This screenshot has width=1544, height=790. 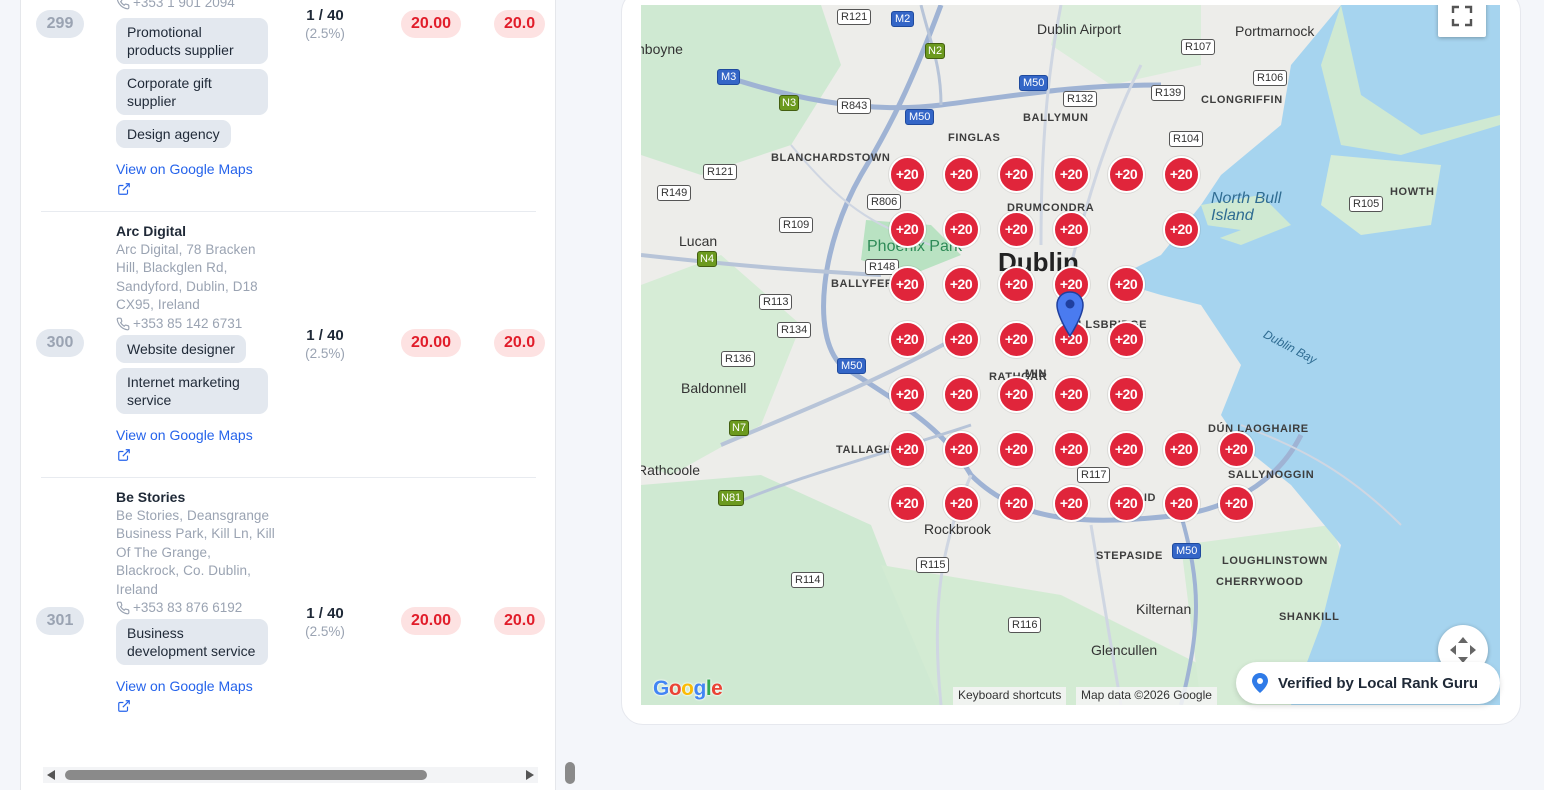 What do you see at coordinates (1258, 429) in the screenshot?
I see `place-label: DÚN LAOGHAIRE` at bounding box center [1258, 429].